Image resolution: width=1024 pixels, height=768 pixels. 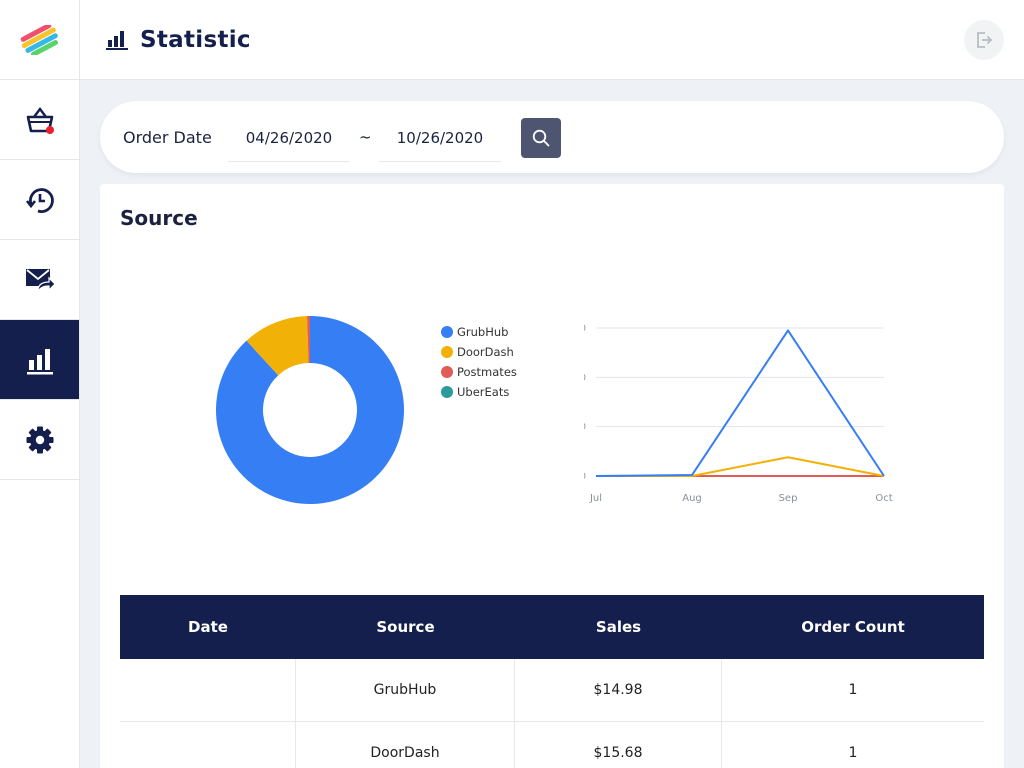 I want to click on x-tick-label: Jul, so click(x=595, y=498).